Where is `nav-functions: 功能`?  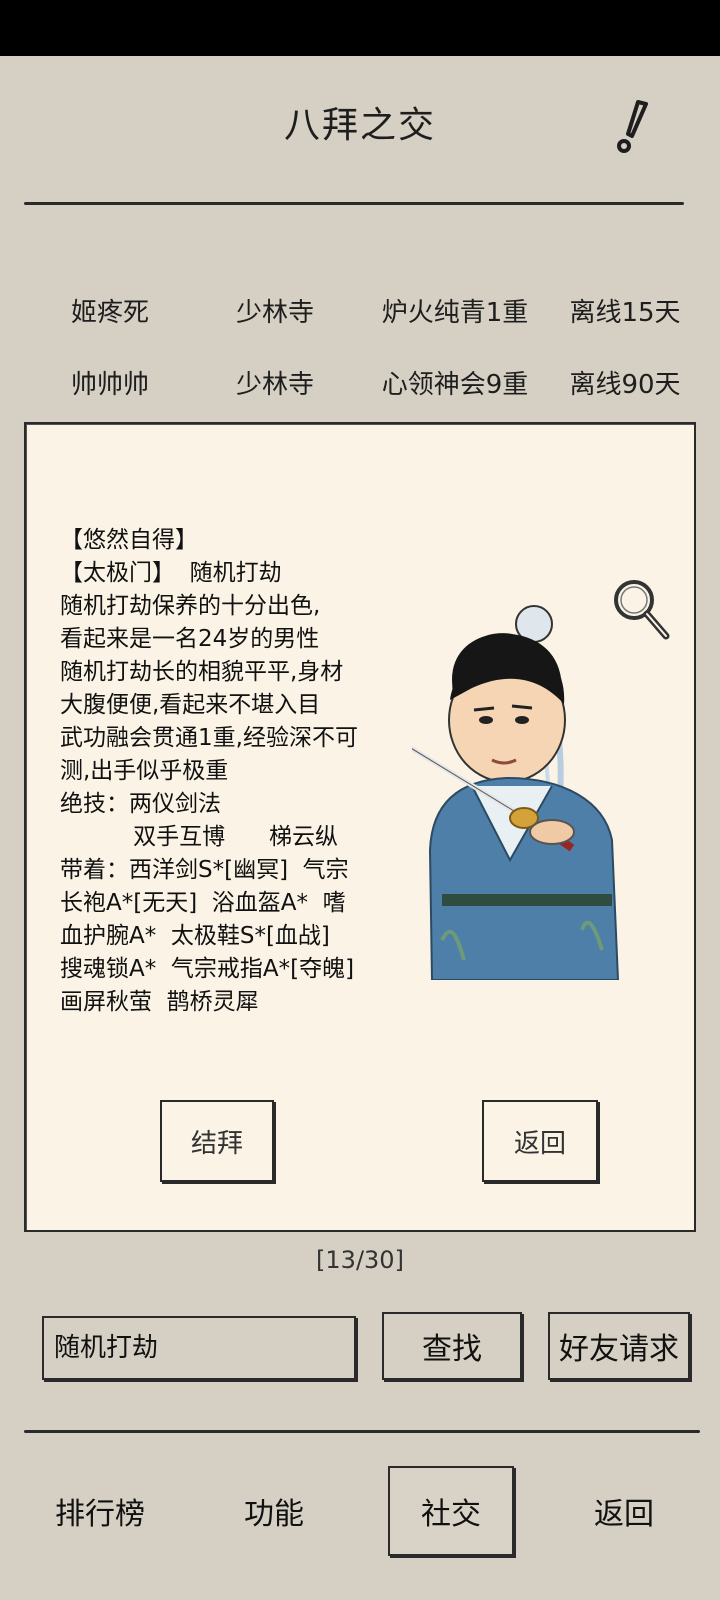 nav-functions: 功能 is located at coordinates (274, 1511).